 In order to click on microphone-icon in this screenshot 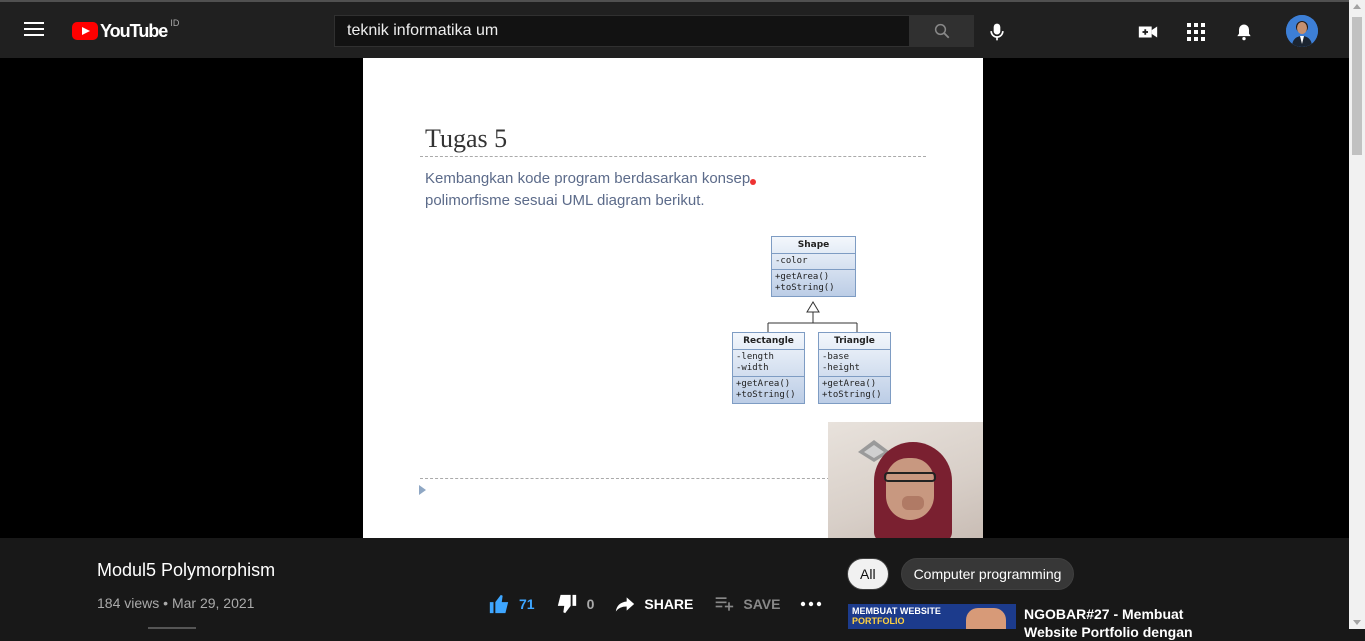, I will do `click(997, 32)`.